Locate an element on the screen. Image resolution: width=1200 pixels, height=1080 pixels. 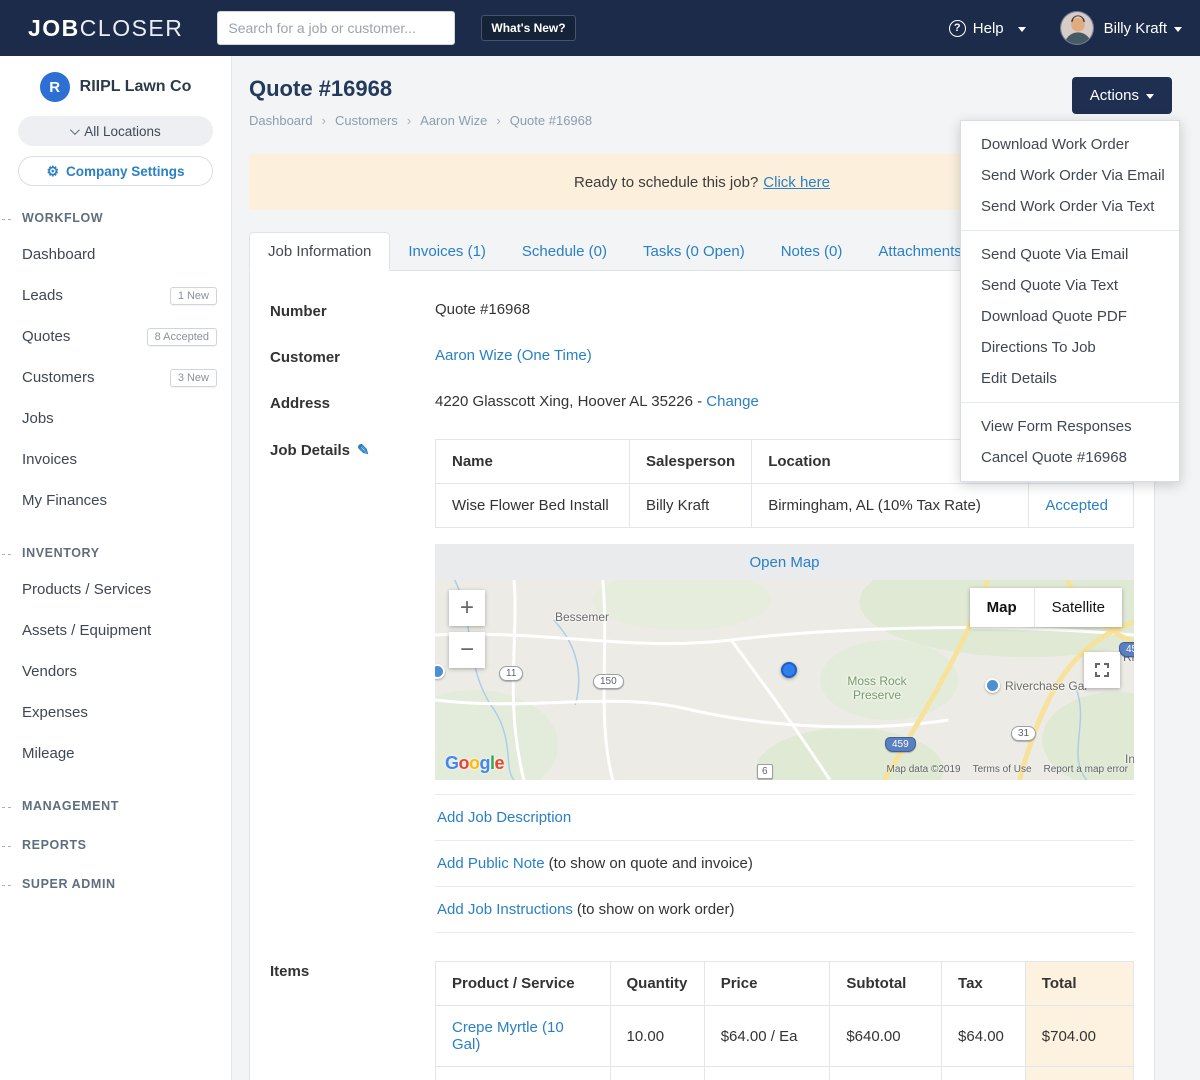
menu-item-directions-to-job: Directions To Job is located at coordinates (1070, 347).